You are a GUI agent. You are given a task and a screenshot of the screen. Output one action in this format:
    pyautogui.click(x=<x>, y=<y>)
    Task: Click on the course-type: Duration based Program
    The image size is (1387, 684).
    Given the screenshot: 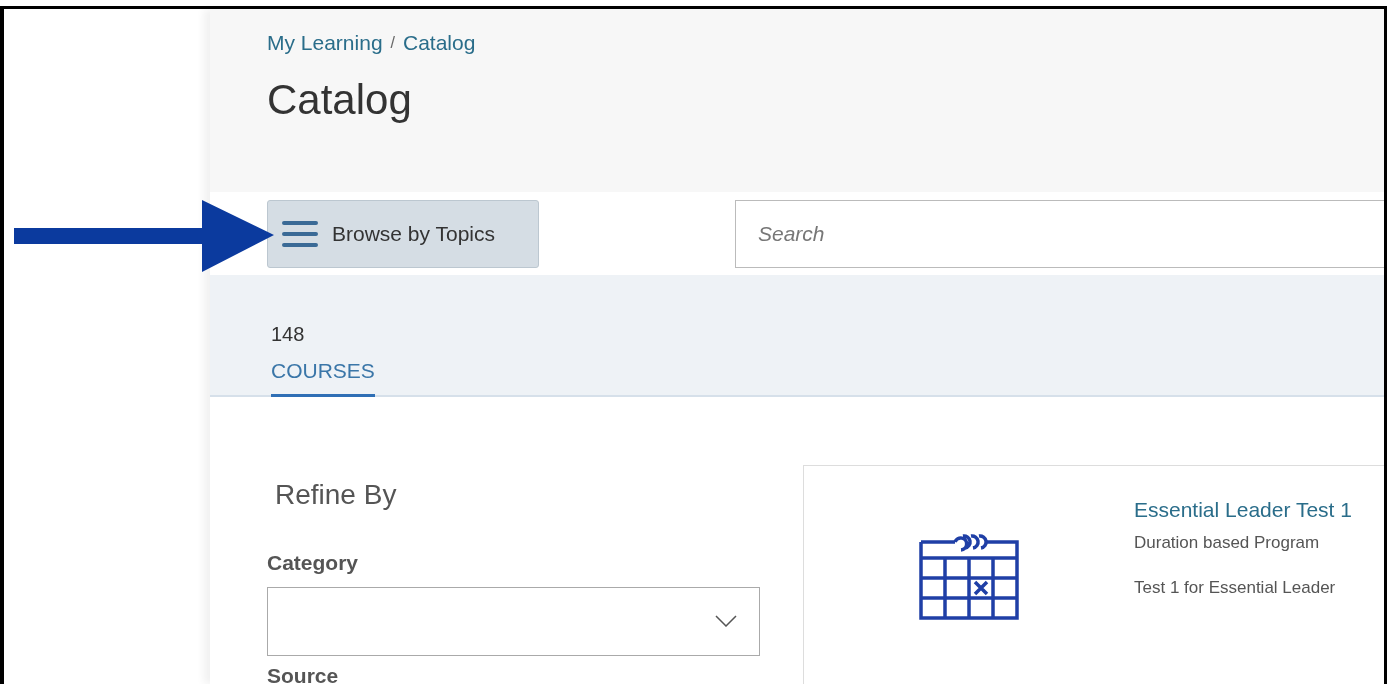 What is the action you would take?
    pyautogui.click(x=1227, y=542)
    